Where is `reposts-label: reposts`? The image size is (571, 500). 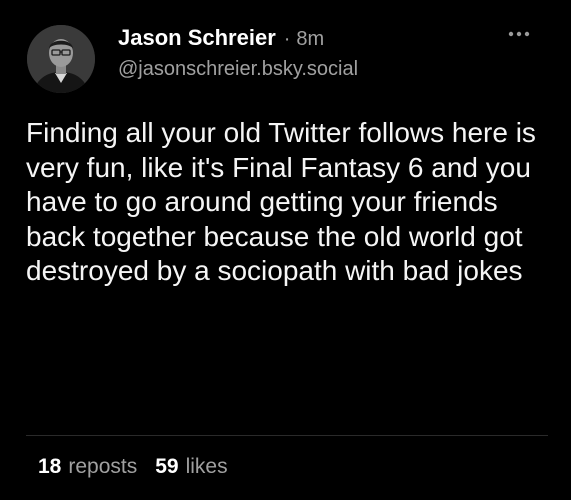 reposts-label: reposts is located at coordinates (103, 466).